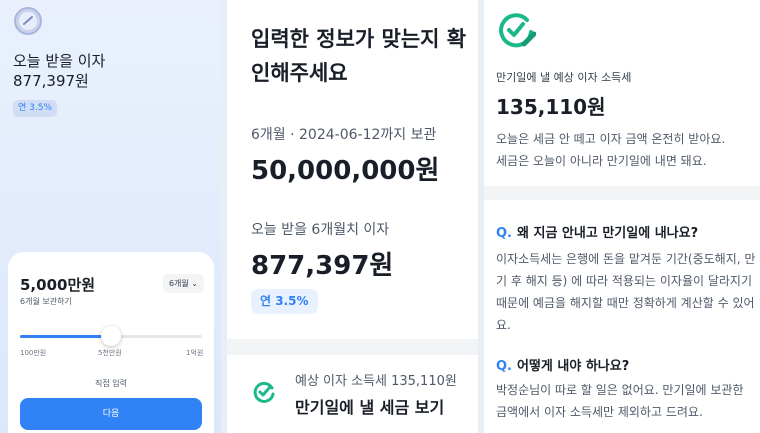 This screenshot has height=433, width=760. I want to click on tax-description-line: 세금은 오늘이 아니라 만기일에 내면 돼요., so click(601, 161).